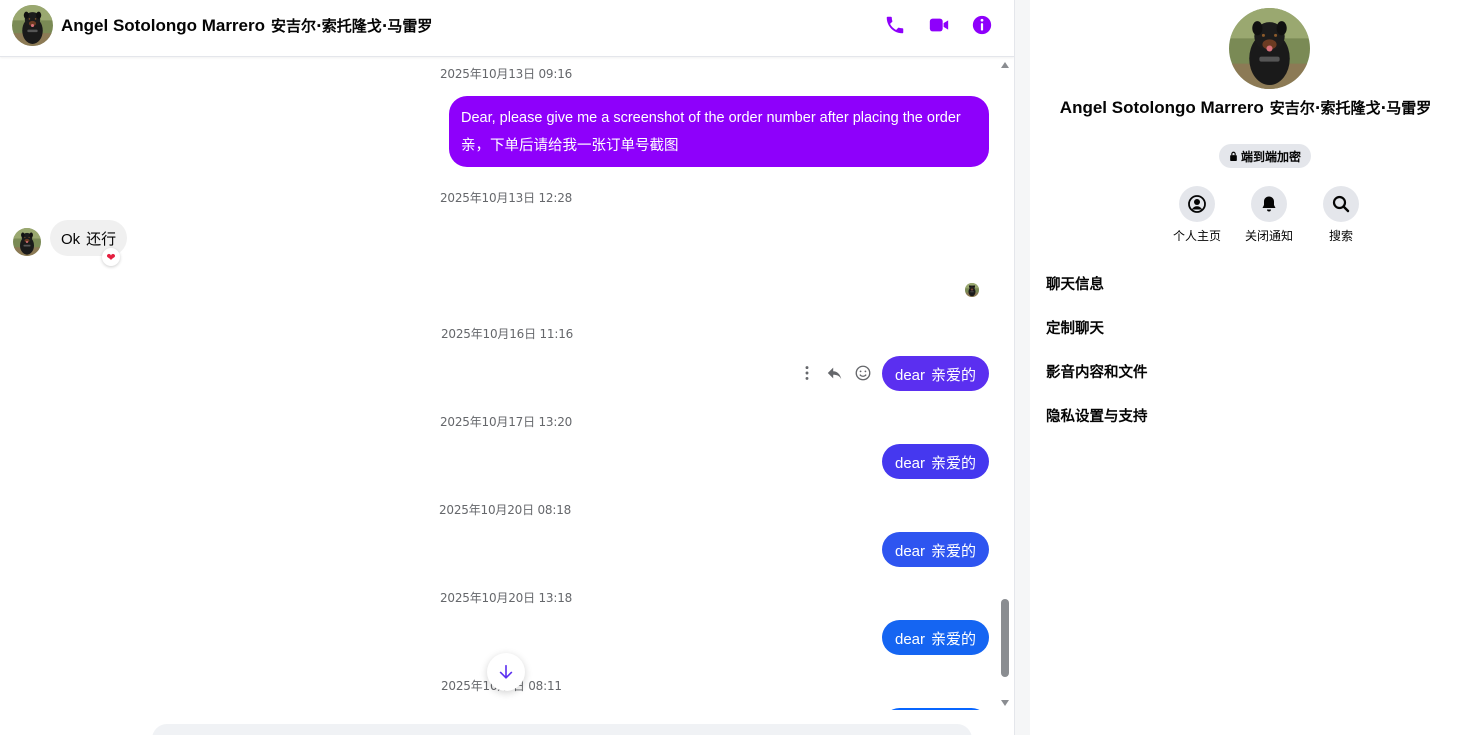  Describe the element at coordinates (71, 239) in the screenshot. I see `message-text: Ok` at that location.